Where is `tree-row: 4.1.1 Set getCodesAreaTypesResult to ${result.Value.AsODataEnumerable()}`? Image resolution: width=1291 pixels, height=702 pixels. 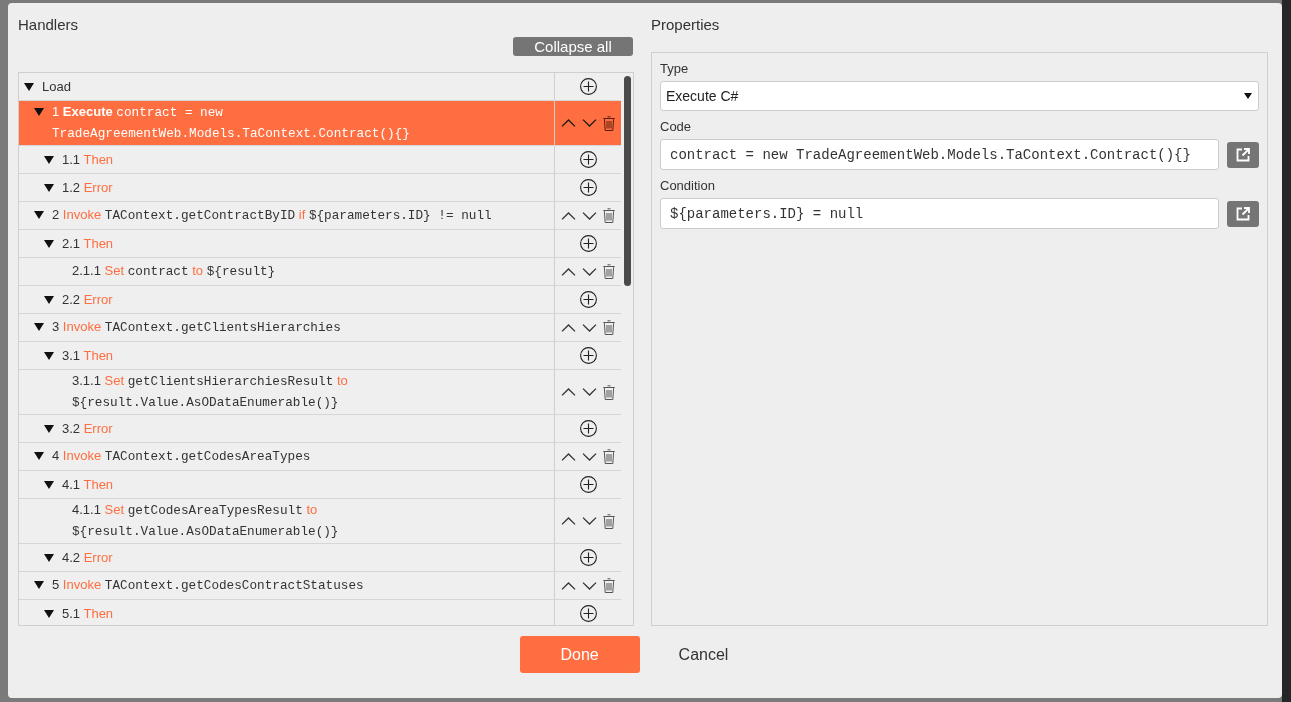 tree-row: 4.1.1 Set getCodesAreaTypesResult to ${result.Value.AsODataEnumerable()} is located at coordinates (320, 521).